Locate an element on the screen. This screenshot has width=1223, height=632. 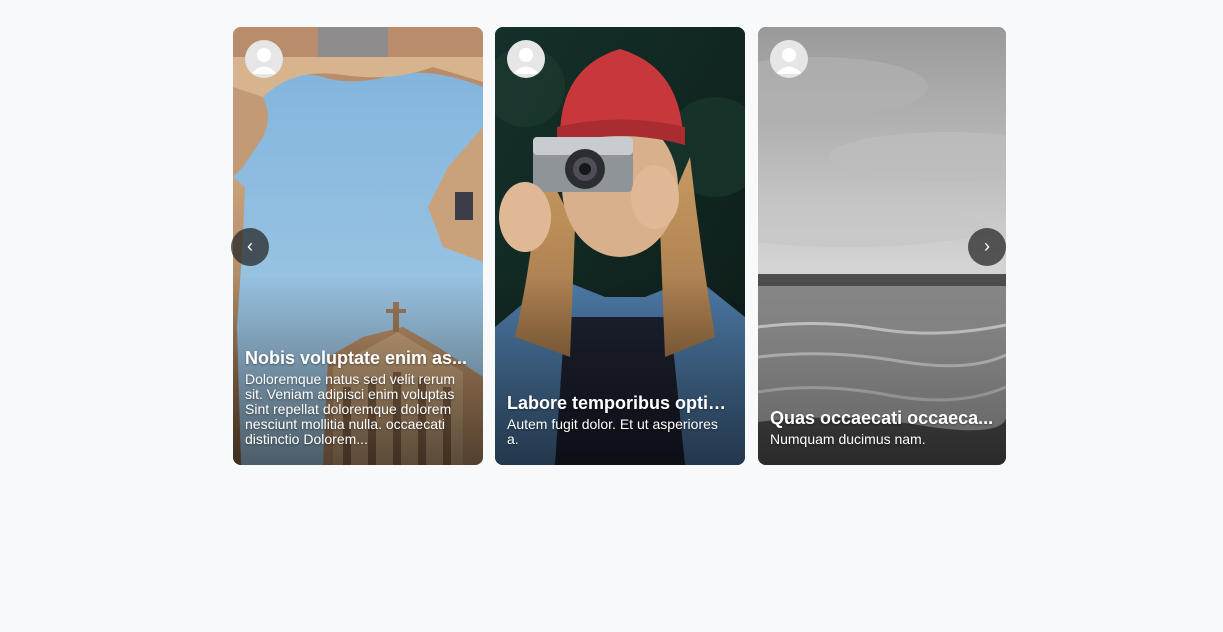
chevron-right-icon: › is located at coordinates (987, 246).